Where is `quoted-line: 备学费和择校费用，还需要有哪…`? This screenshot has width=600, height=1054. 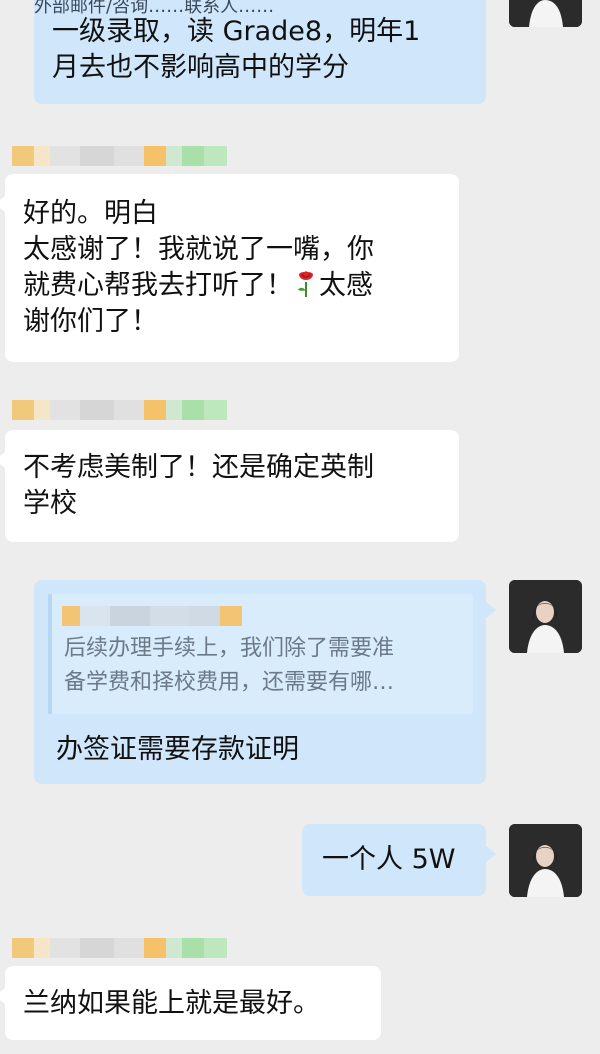 quoted-line: 备学费和择校费用，还需要有哪… is located at coordinates (229, 682).